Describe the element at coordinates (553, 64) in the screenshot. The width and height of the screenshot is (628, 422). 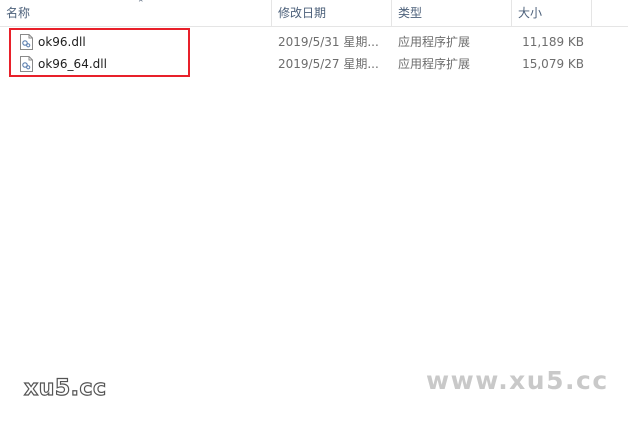
I see `file-size: 15,079 KB` at that location.